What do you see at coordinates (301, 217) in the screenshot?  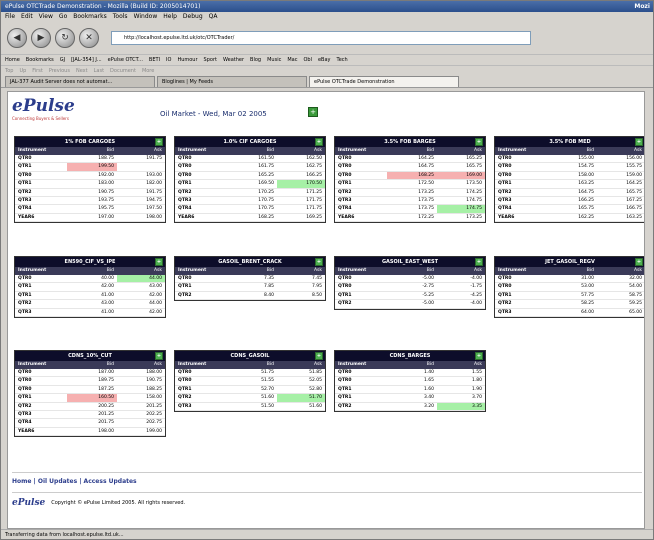 I see `ask-cell: 169.25` at bounding box center [301, 217].